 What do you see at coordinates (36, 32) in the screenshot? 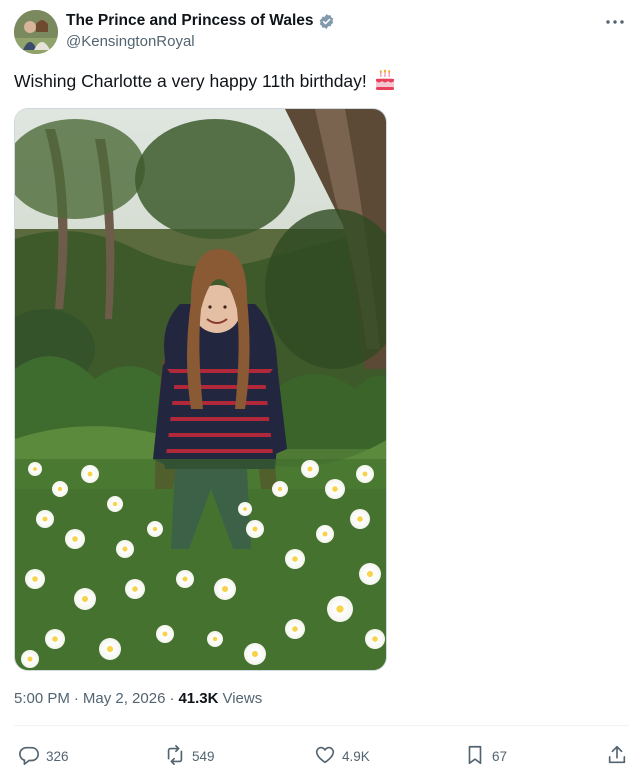
I see `avatar` at bounding box center [36, 32].